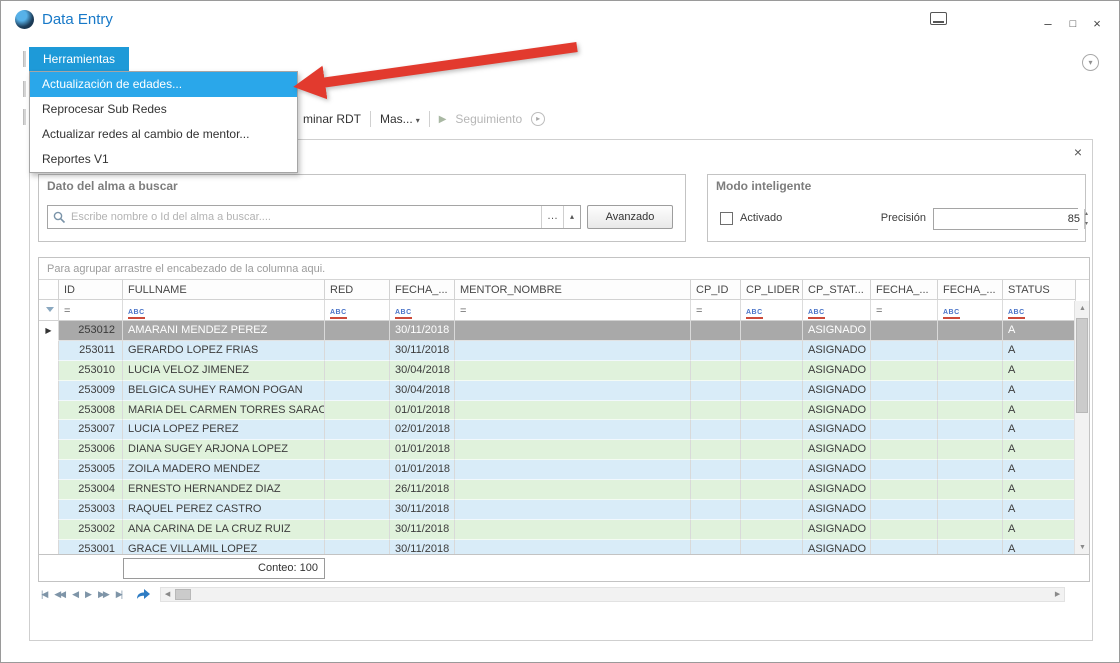  I want to click on seguimiento-circle-icon: ▸, so click(538, 119).